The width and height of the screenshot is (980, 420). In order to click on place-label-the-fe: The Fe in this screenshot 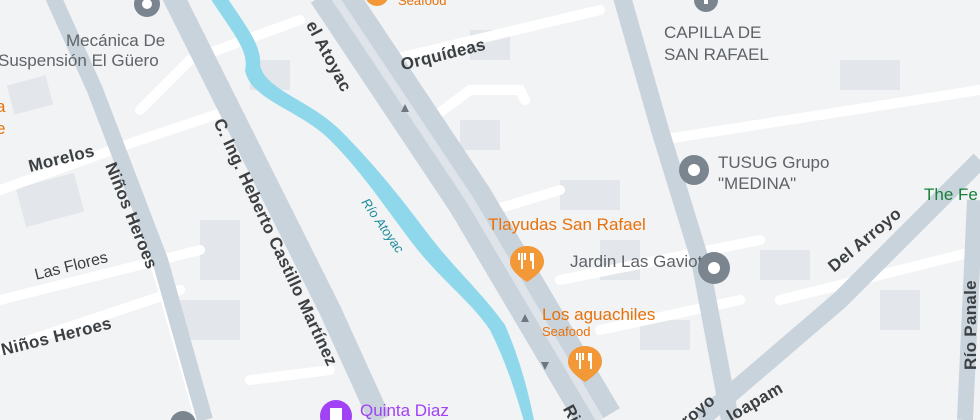, I will do `click(951, 195)`.